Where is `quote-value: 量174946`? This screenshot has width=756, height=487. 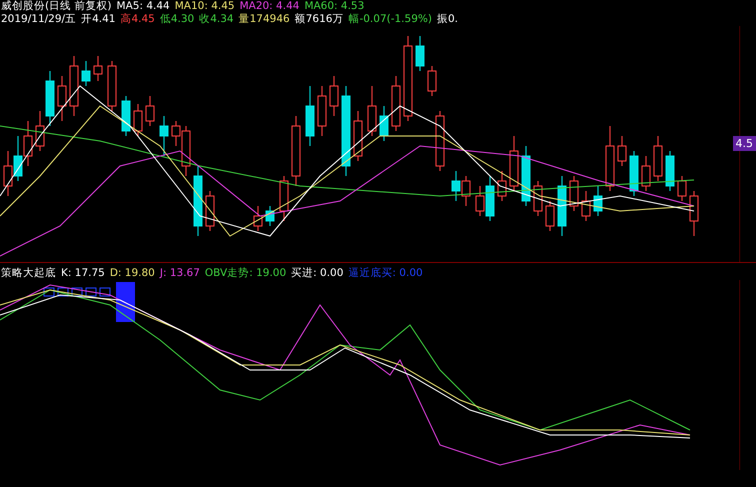
quote-value: 量174946 is located at coordinates (264, 19).